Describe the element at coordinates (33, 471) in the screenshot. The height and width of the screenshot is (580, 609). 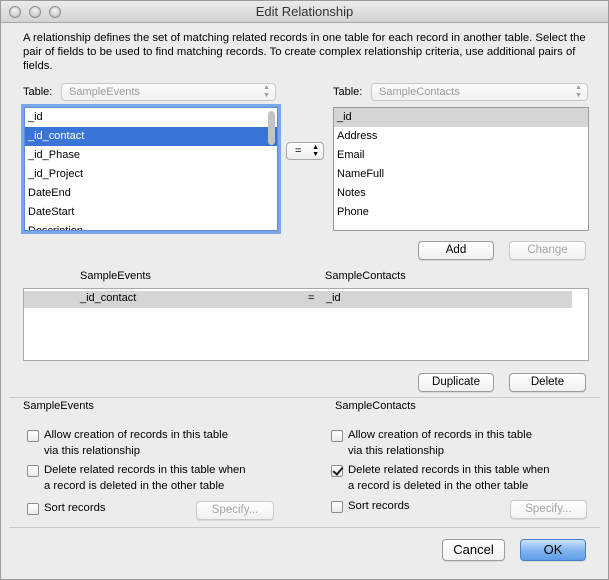
I see `left-delete-related-checkbox` at that location.